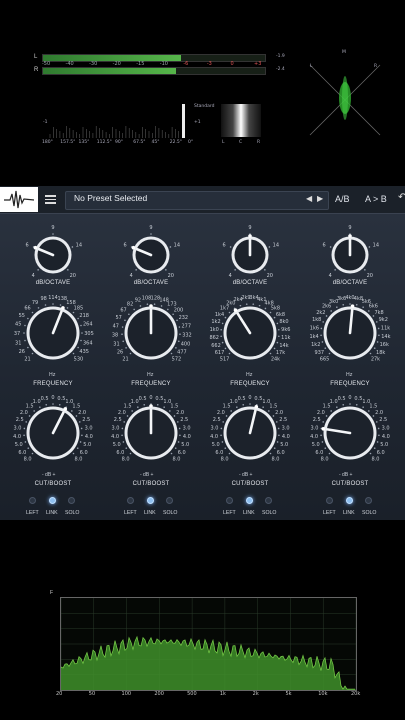 This screenshot has width=405, height=720. What do you see at coordinates (159, 694) in the screenshot?
I see `freq-axis-label: 200` at bounding box center [159, 694].